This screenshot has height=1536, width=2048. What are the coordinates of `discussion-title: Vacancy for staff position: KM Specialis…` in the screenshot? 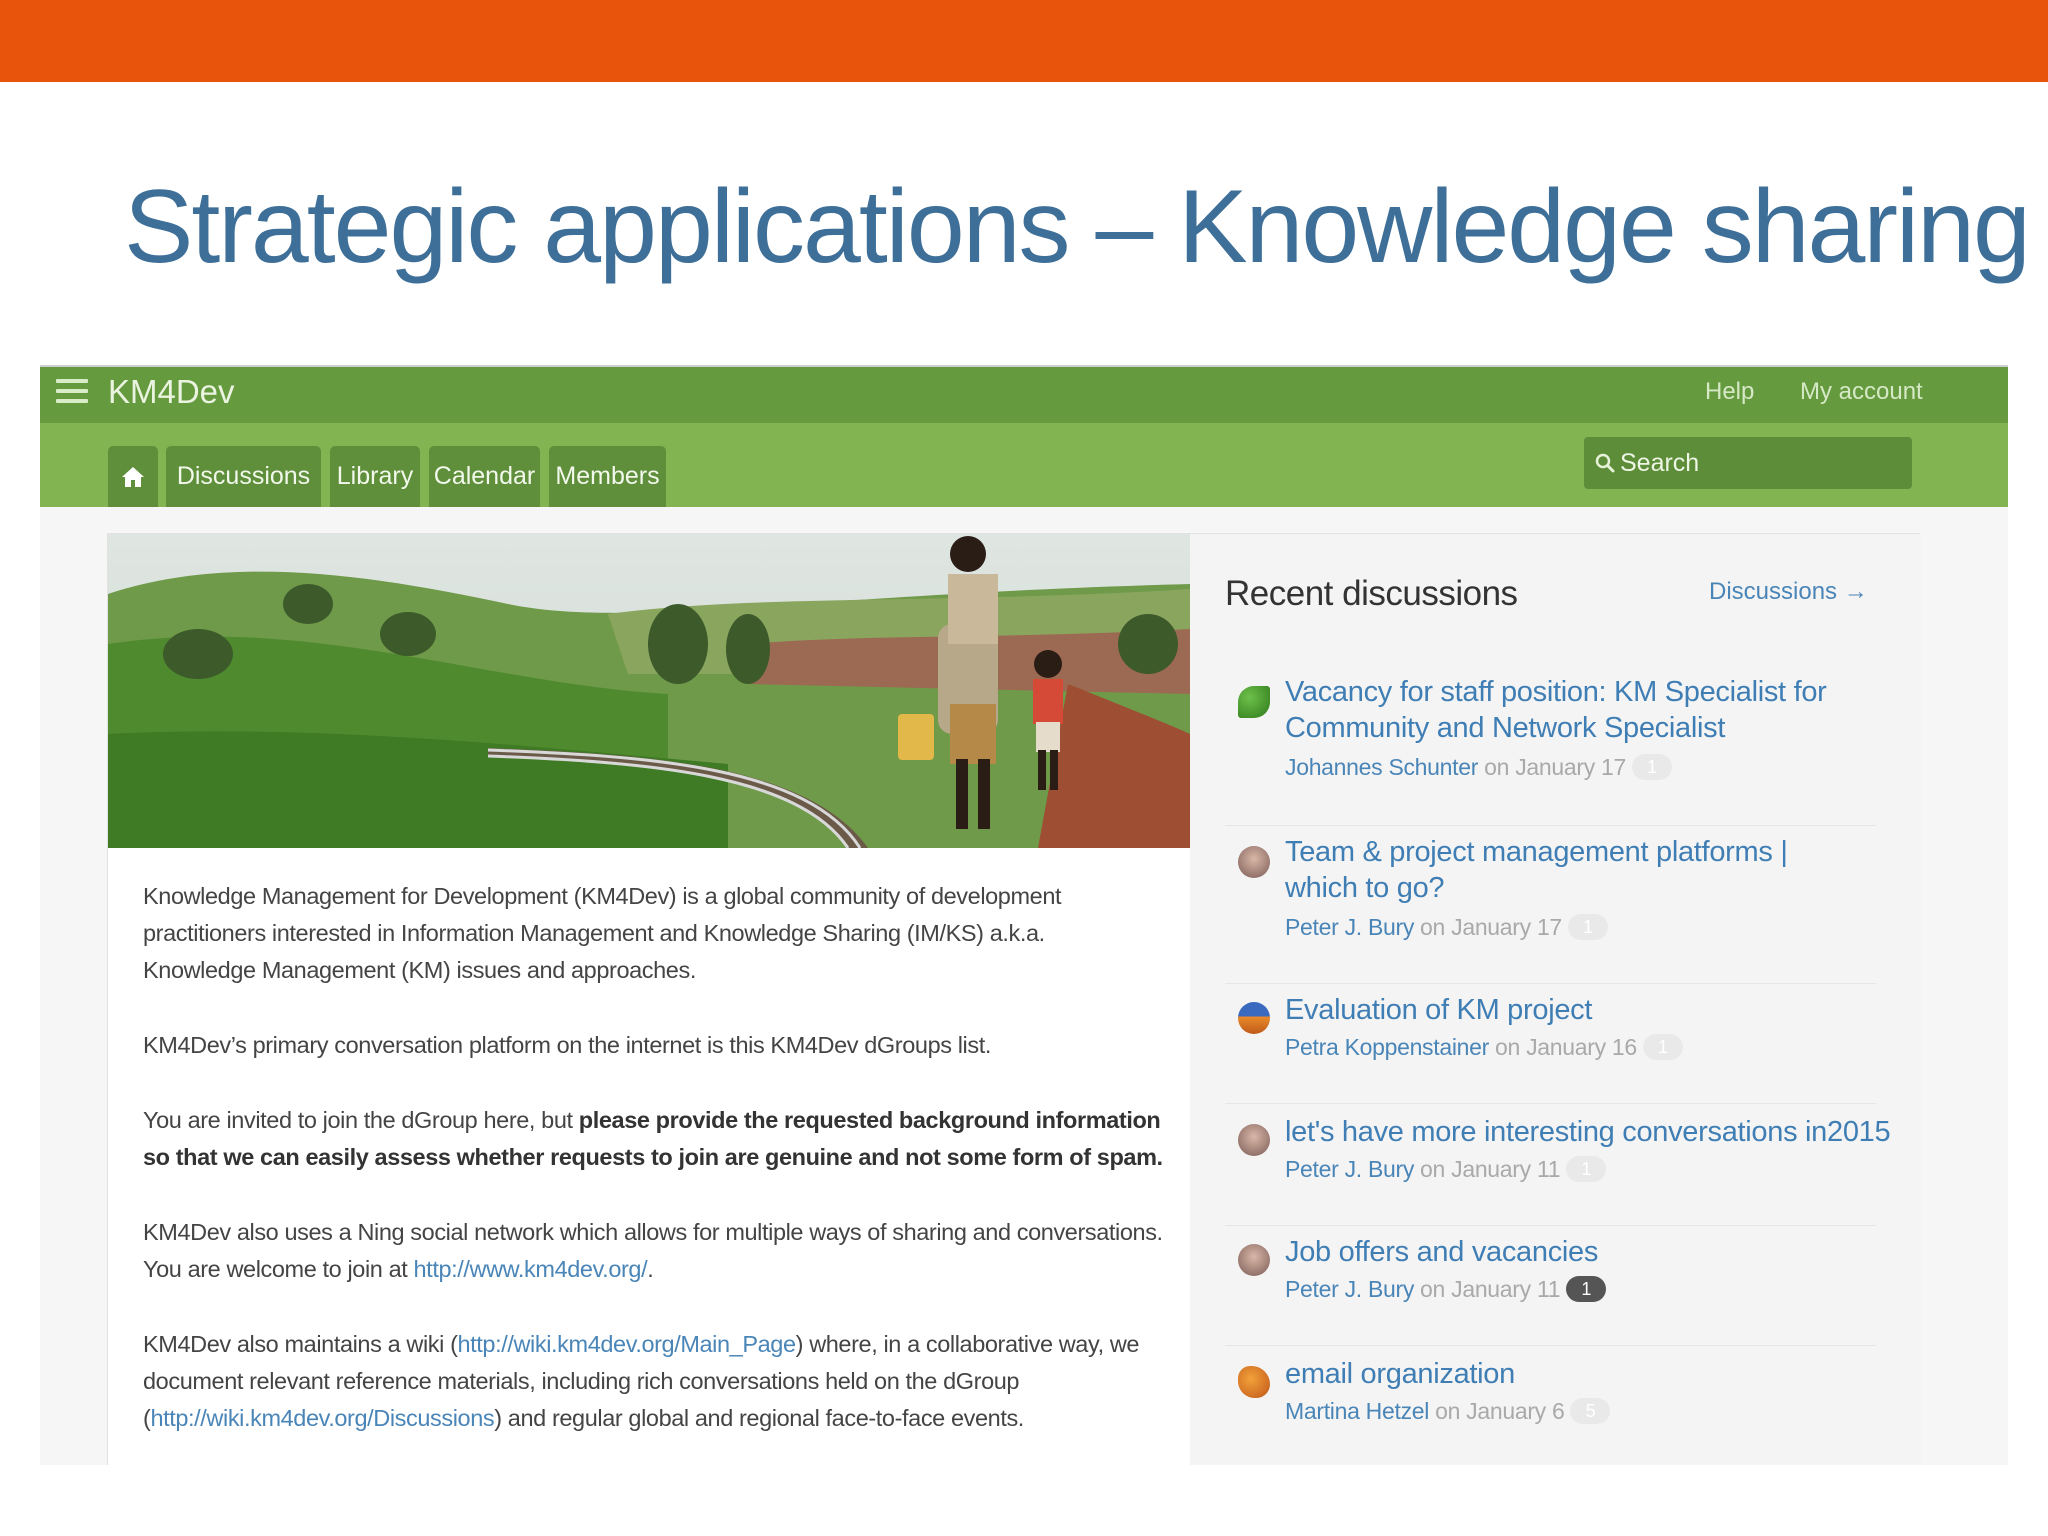 It's located at (1575, 710).